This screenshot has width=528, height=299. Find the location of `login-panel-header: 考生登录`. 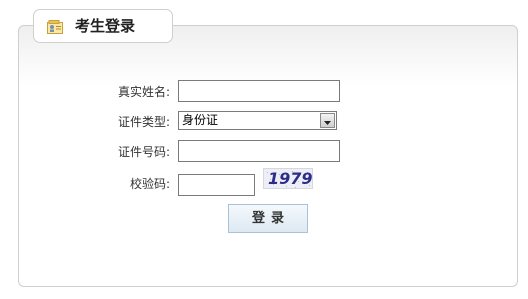

login-panel-header: 考生登录 is located at coordinates (103, 26).